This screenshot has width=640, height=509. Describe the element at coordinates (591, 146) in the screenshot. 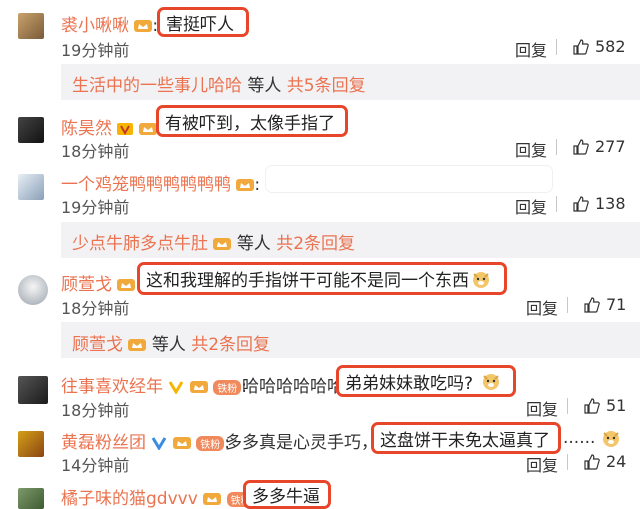

I see `like-button: 277` at that location.